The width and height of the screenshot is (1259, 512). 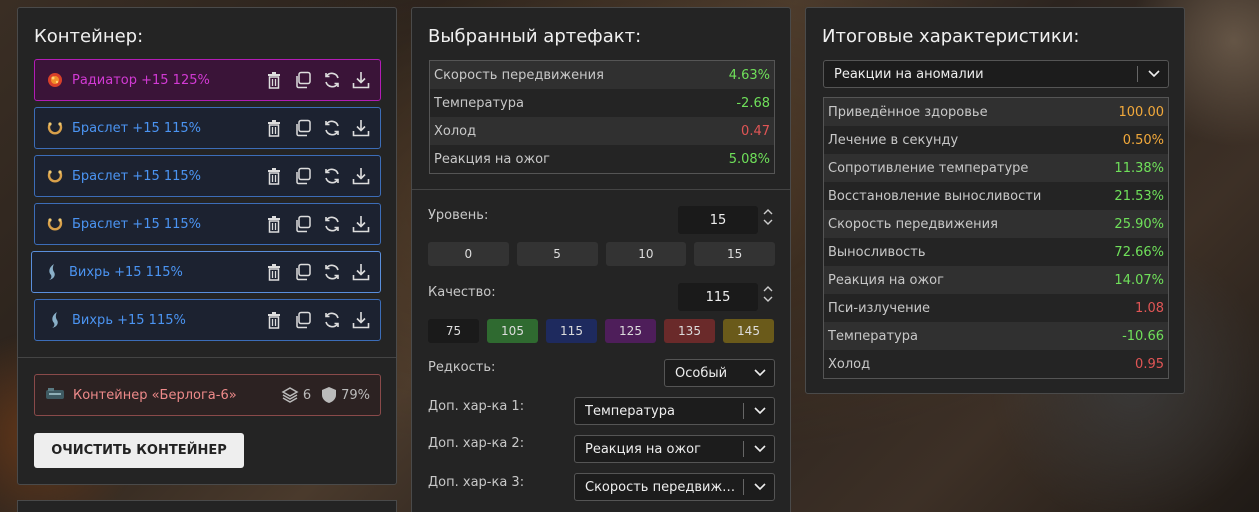 What do you see at coordinates (601, 331) in the screenshot?
I see `quality-presets: 75 105 115 125 135 145` at bounding box center [601, 331].